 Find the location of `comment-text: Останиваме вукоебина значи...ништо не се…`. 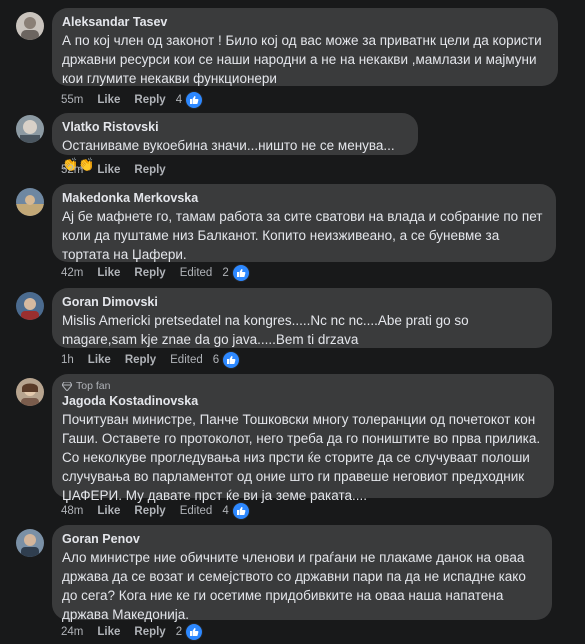

comment-text: Останиваме вукоебина значи...ништо не се… is located at coordinates (228, 145).